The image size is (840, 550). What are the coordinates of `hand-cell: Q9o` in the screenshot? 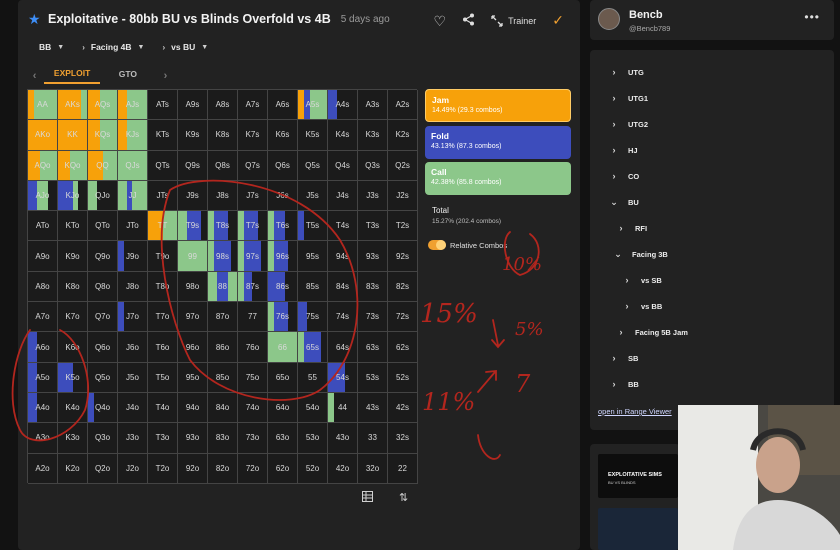 It's located at (103, 256).